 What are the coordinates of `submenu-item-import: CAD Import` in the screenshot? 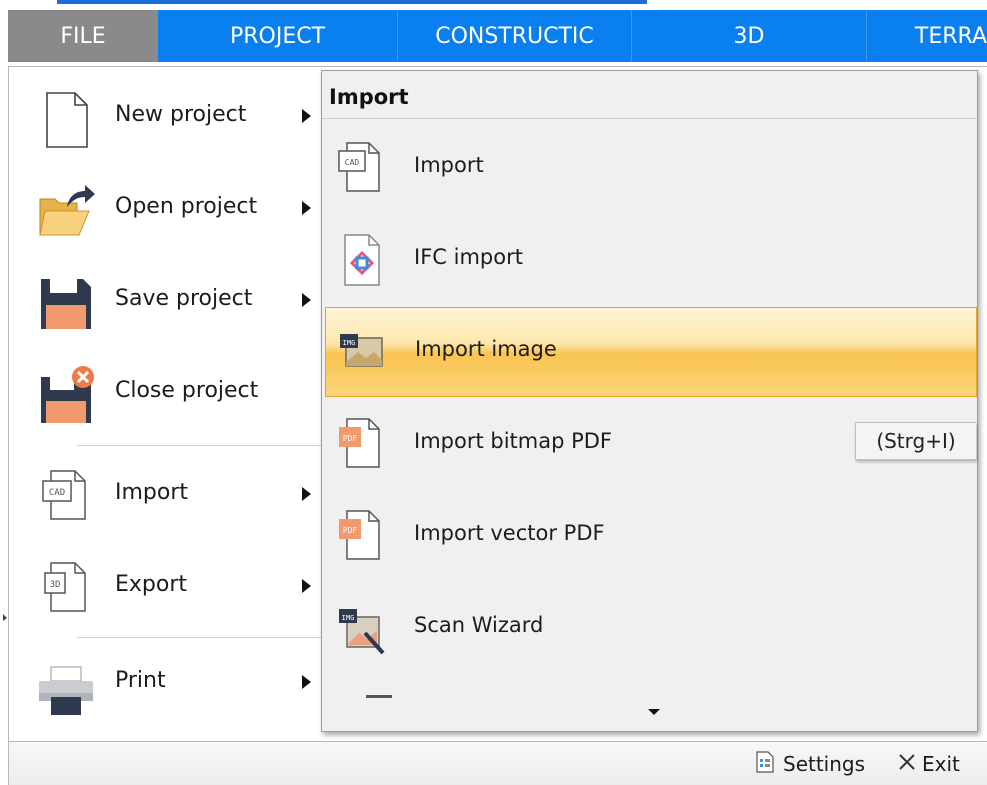 It's located at (651, 168).